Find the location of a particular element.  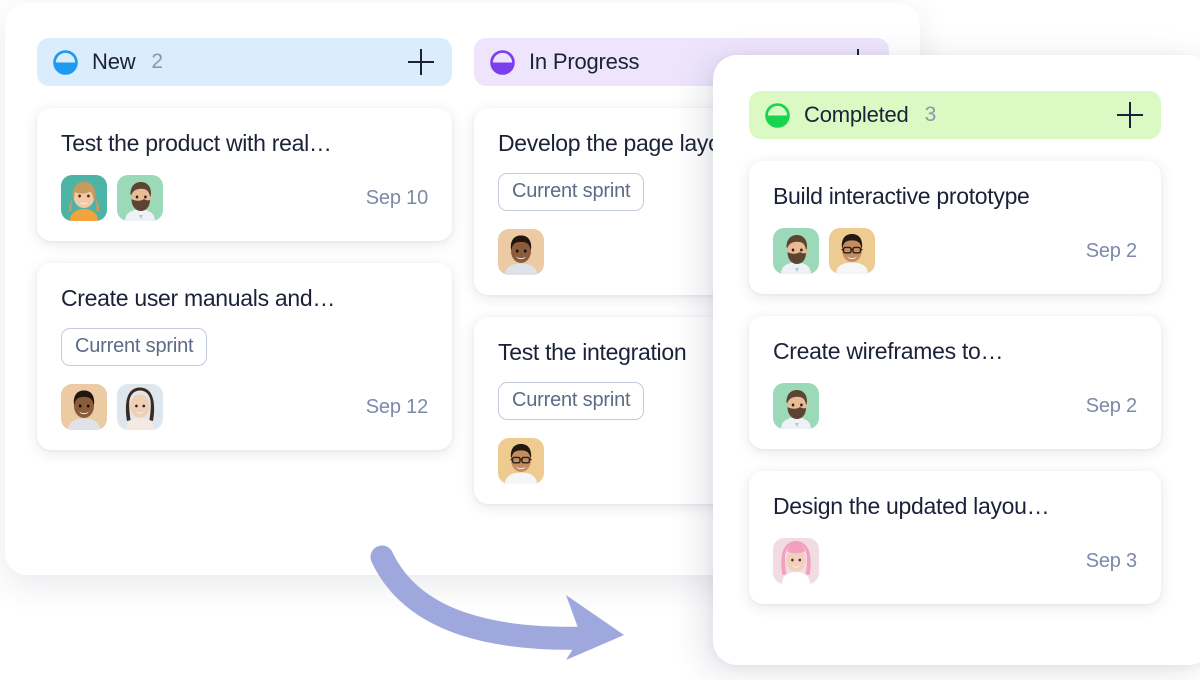

task-footer: Sep 3 is located at coordinates (955, 561).